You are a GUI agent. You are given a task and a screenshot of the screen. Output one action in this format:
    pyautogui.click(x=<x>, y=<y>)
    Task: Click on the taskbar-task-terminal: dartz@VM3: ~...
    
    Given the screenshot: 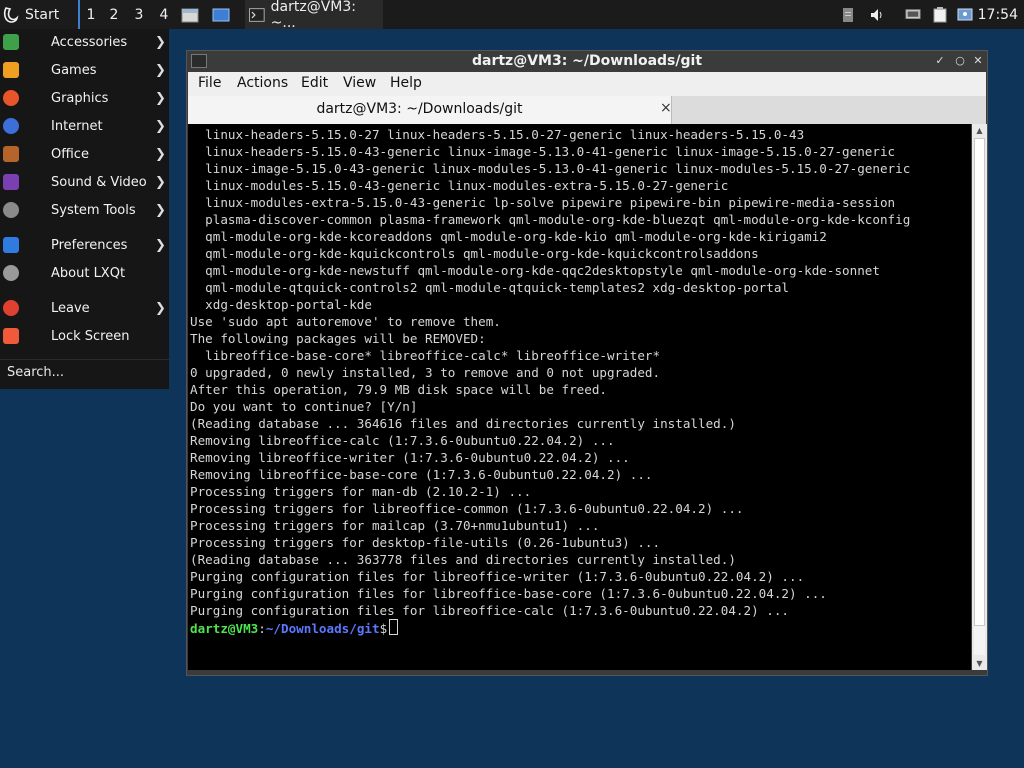 What is the action you would take?
    pyautogui.click(x=314, y=15)
    